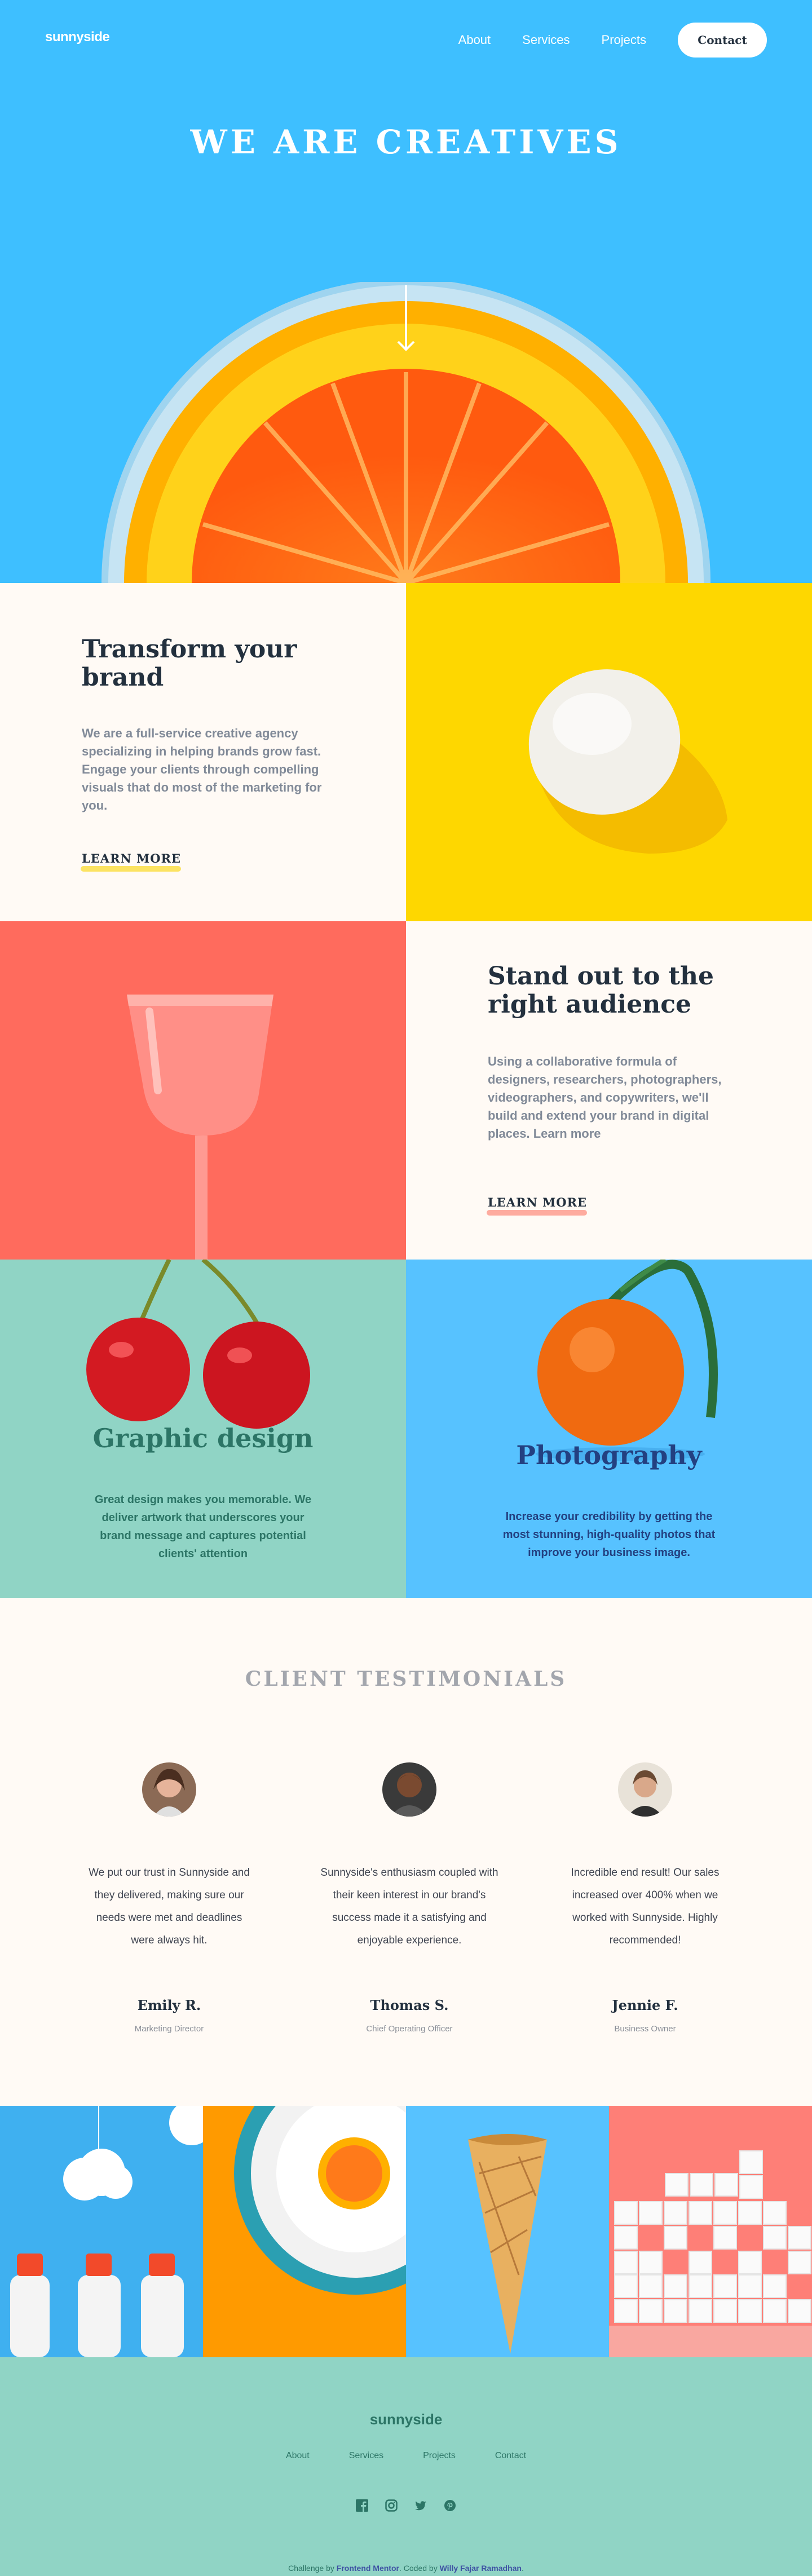 The width and height of the screenshot is (812, 2576). Describe the element at coordinates (362, 2505) in the screenshot. I see `facebook-icon` at that location.